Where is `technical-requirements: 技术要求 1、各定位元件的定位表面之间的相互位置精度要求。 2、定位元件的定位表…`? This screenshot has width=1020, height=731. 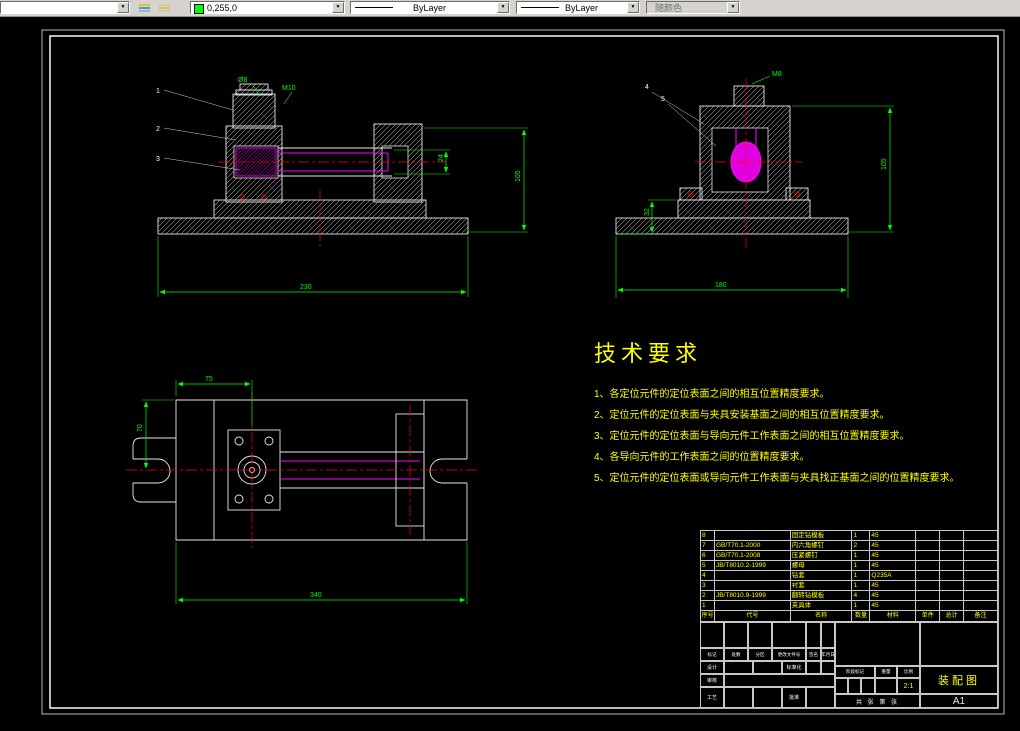
technical-requirements: 技术要求 1、各定位元件的定位表面之间的相互位置精度要求。 2、定位元件的定位表… is located at coordinates (777, 412).